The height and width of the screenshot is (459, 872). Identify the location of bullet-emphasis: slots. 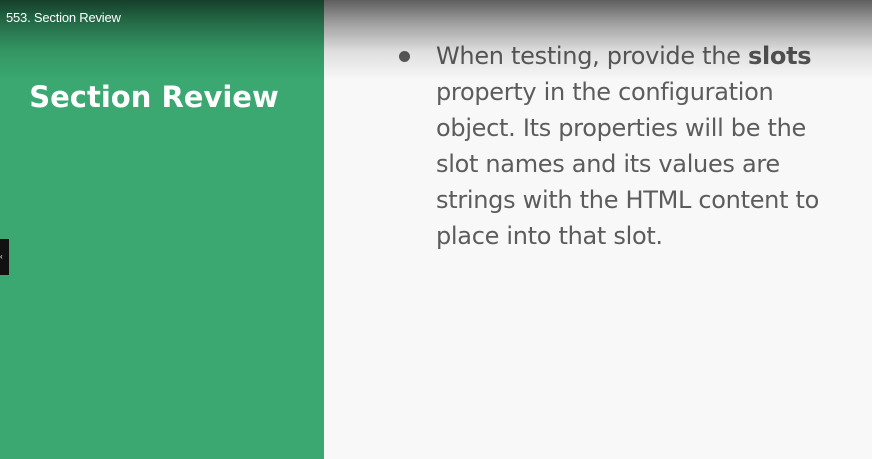
(779, 56).